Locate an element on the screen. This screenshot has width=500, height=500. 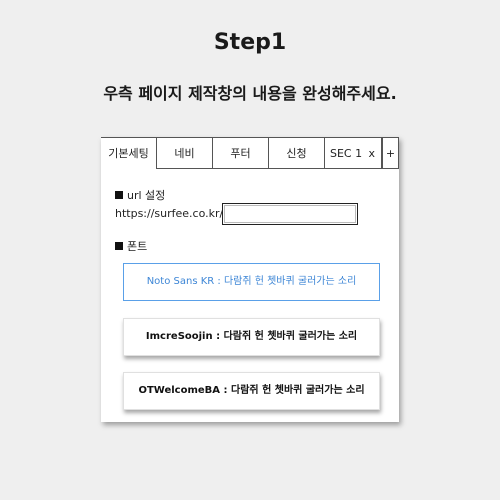
tab-label: 신청 is located at coordinates (296, 153).